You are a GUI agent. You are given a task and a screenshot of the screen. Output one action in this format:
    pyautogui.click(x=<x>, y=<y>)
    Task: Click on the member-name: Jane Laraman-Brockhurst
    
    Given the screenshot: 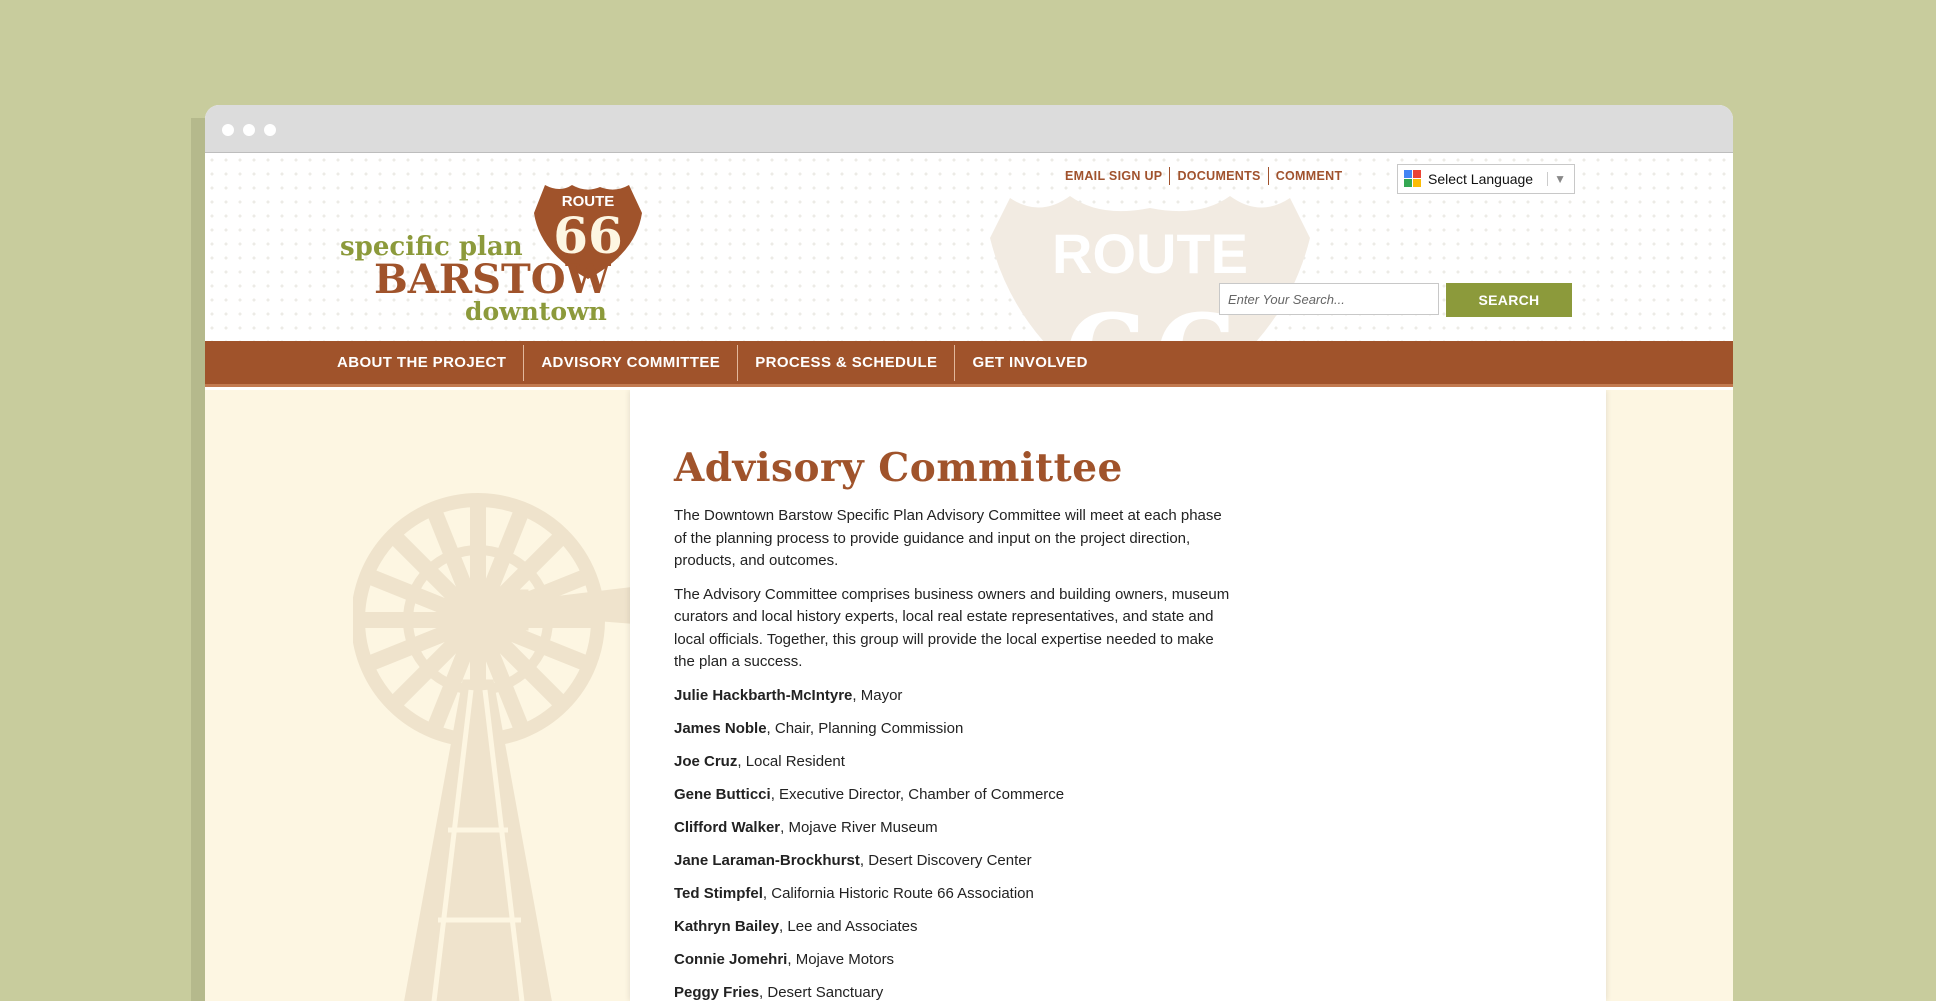 What is the action you would take?
    pyautogui.click(x=767, y=860)
    